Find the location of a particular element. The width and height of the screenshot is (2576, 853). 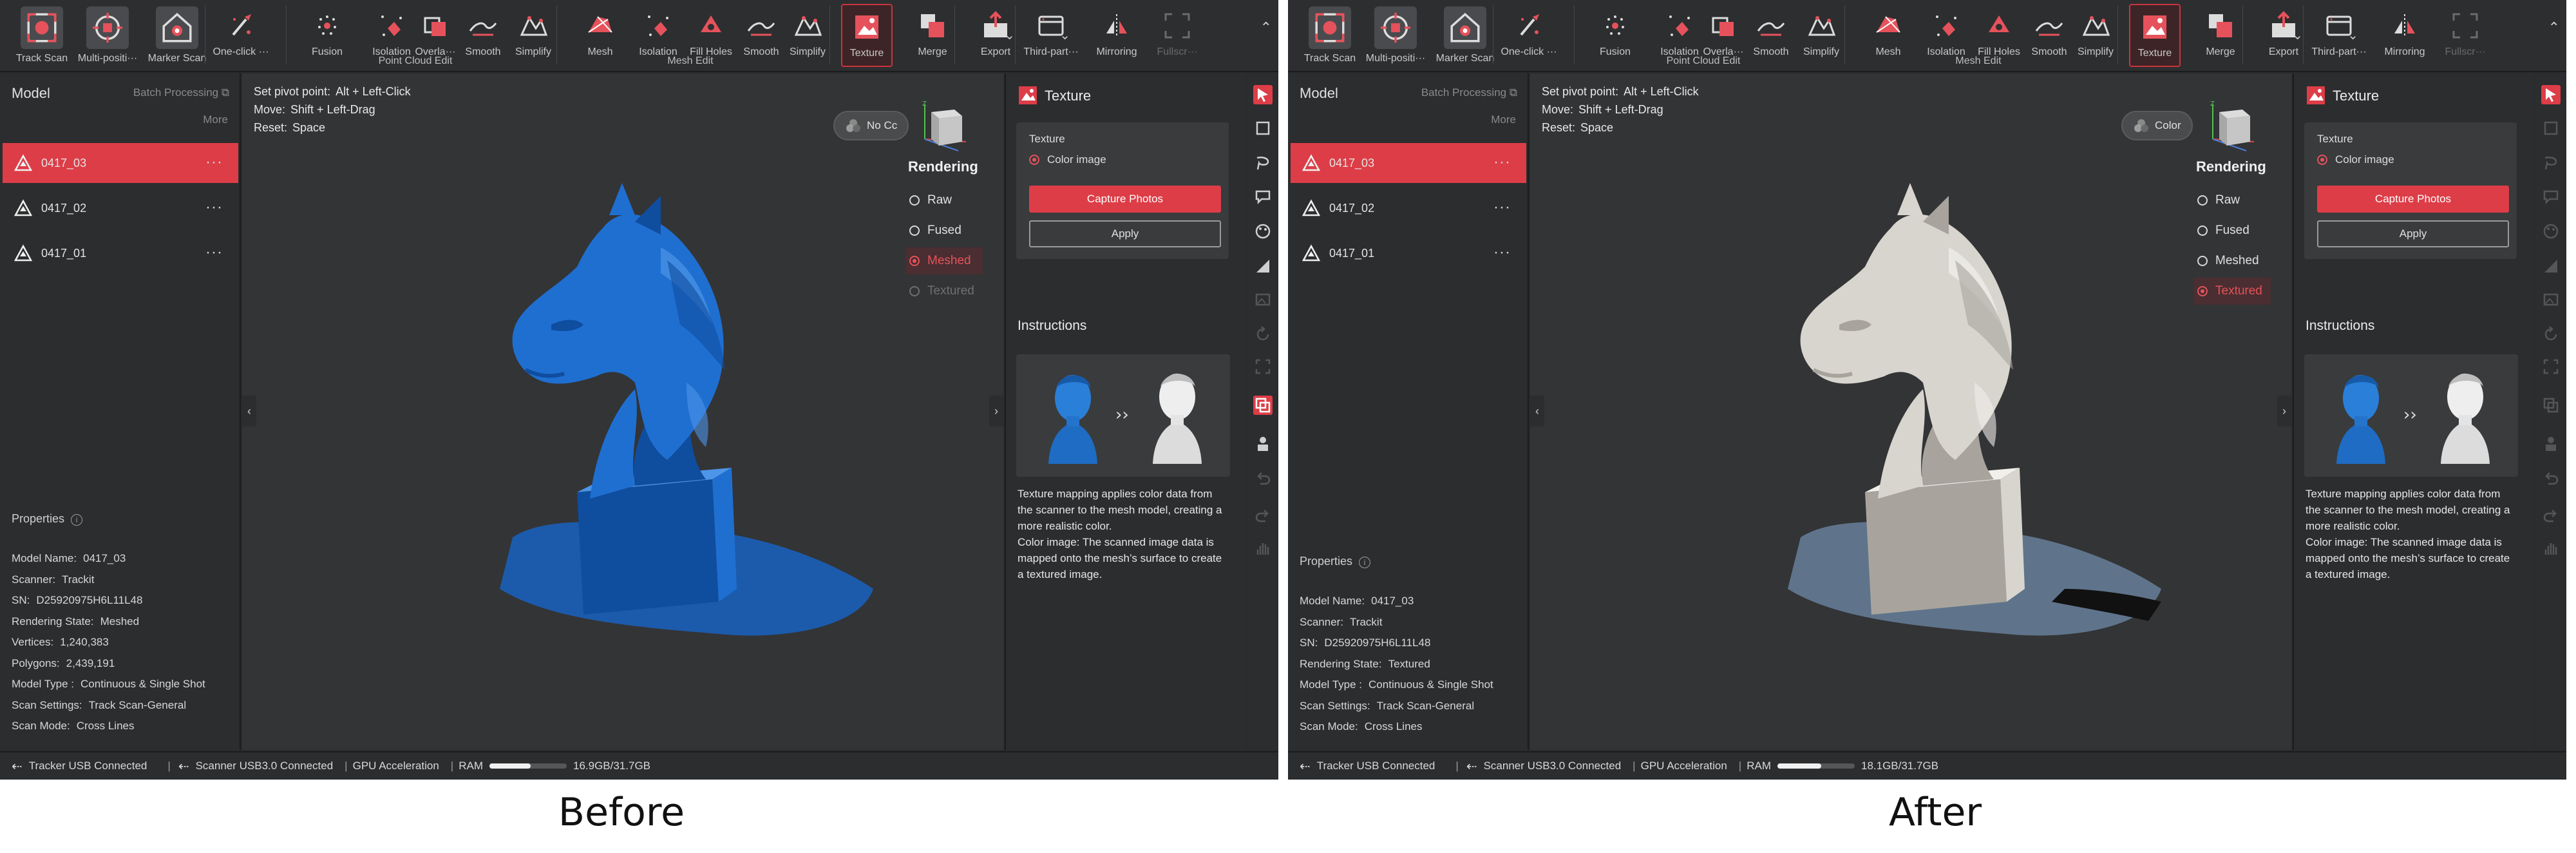

tool-track-scan: Track Scan is located at coordinates (42, 35).